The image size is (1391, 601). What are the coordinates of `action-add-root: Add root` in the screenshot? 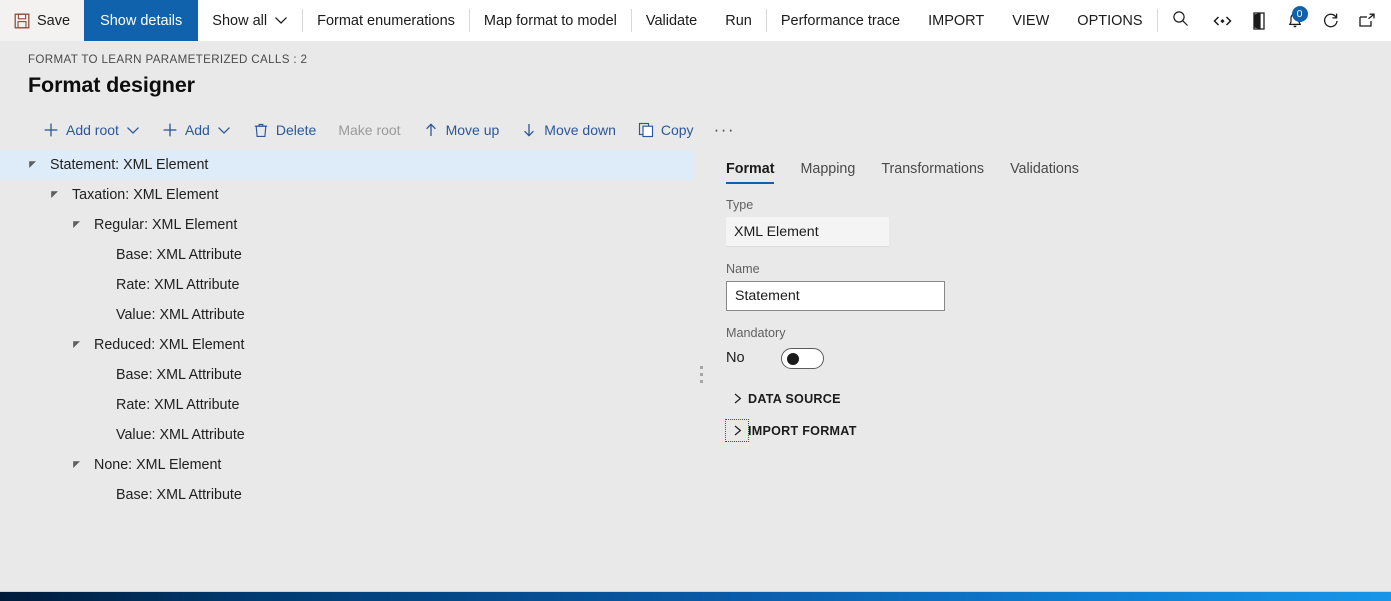 It's located at (91, 130).